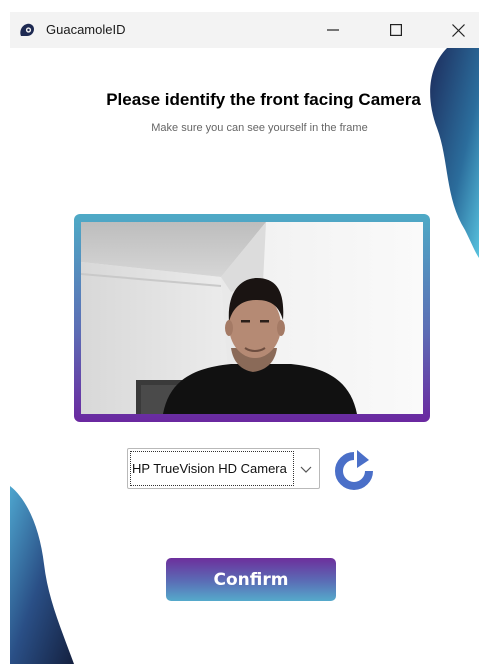 The image size is (479, 664). What do you see at coordinates (27, 29) in the screenshot?
I see `guacamole-logo-icon` at bounding box center [27, 29].